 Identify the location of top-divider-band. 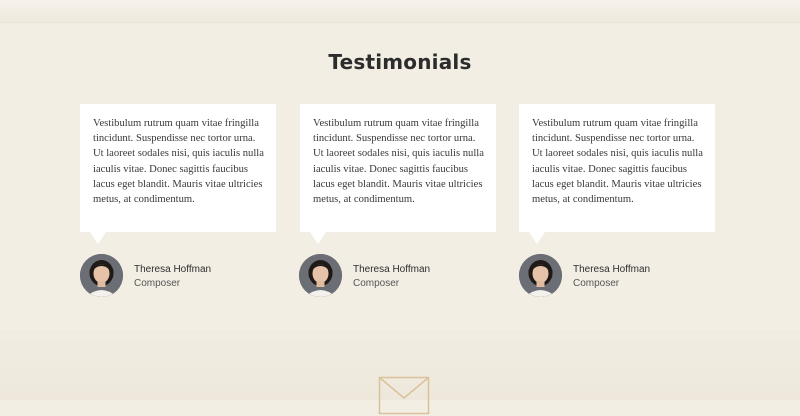
(400, 11).